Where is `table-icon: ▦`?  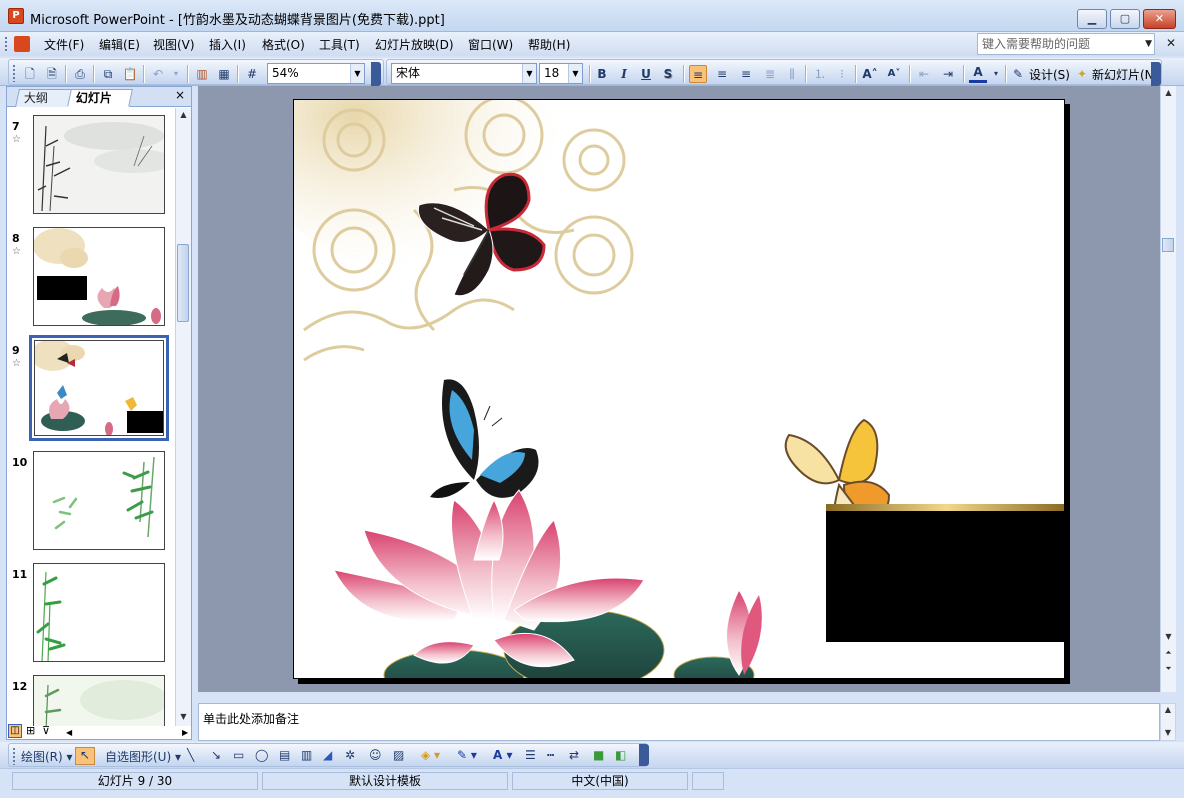 table-icon: ▦ is located at coordinates (224, 74).